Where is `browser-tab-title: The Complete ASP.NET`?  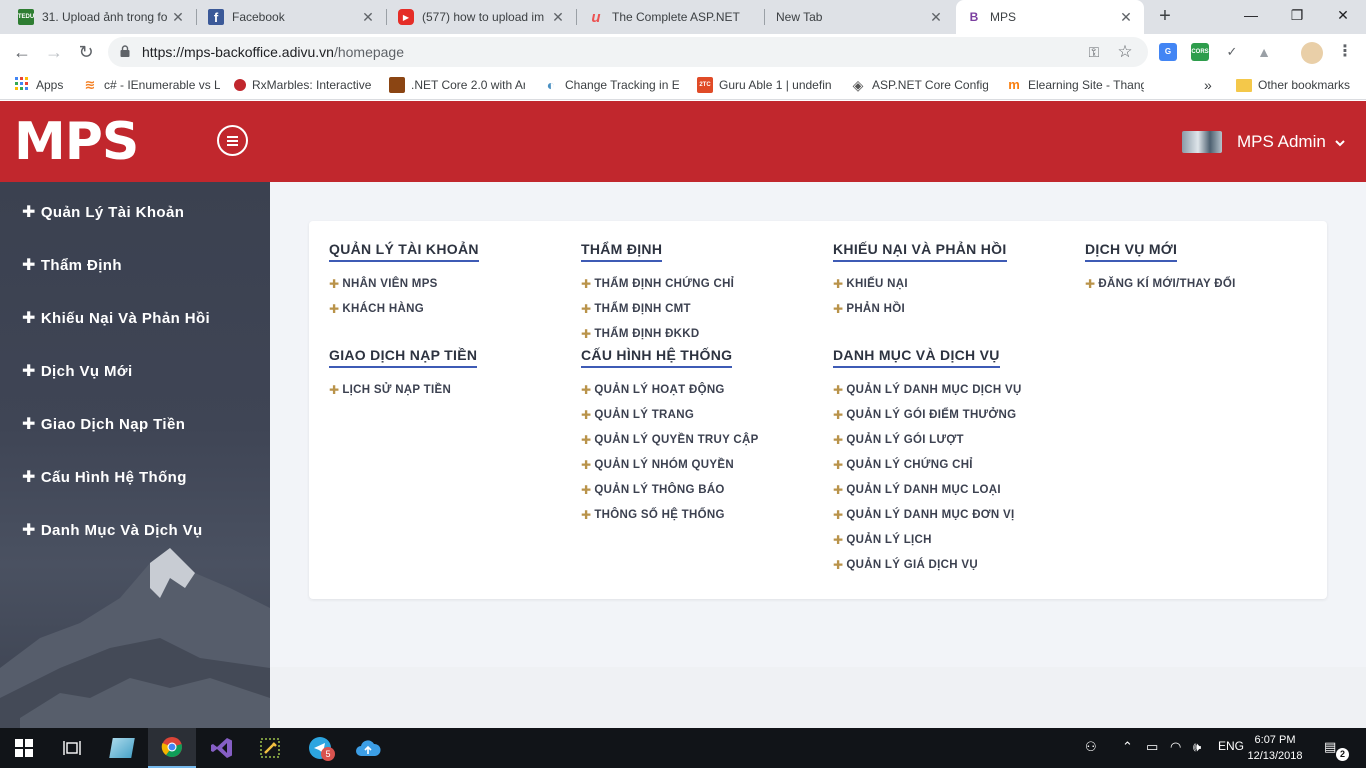 browser-tab-title: The Complete ASP.NET is located at coordinates (676, 17).